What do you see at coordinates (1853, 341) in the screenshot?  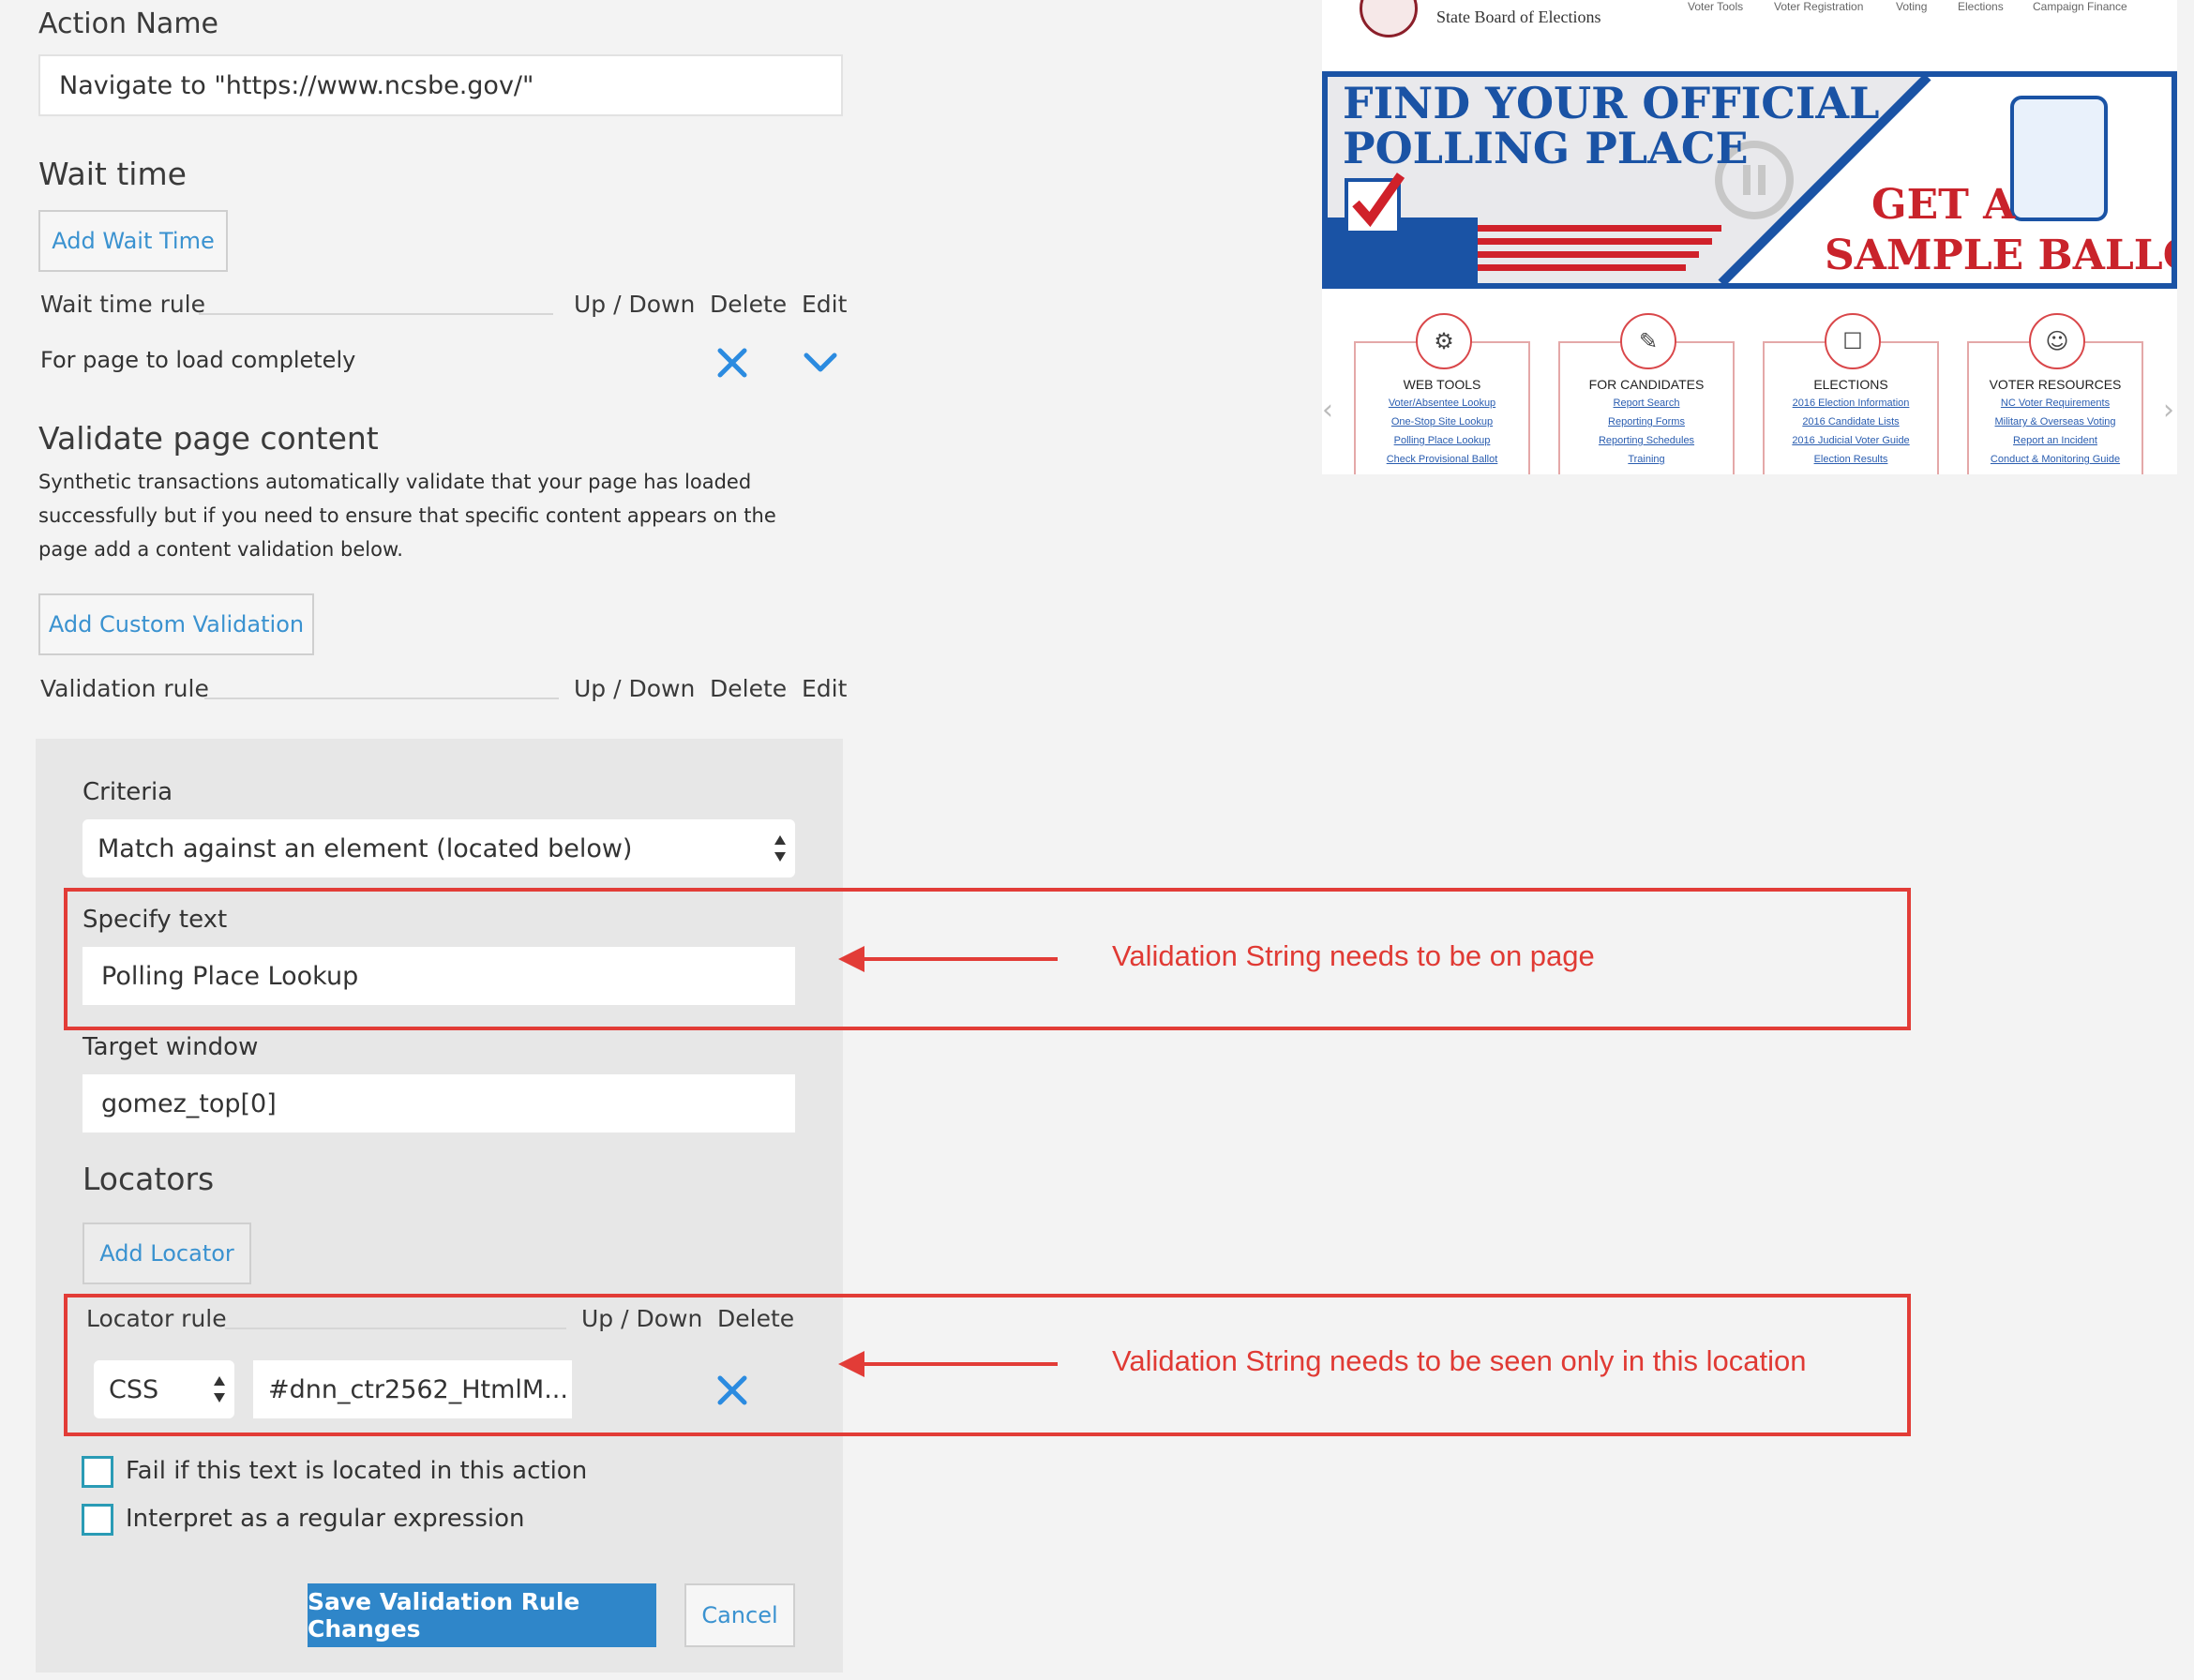 I see `ballot-box-icon: ☐` at bounding box center [1853, 341].